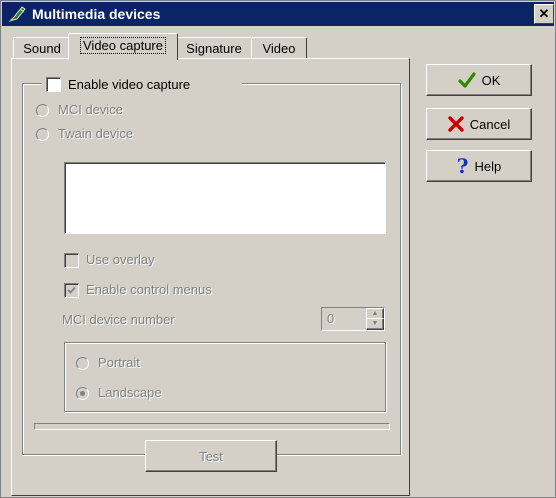 This screenshot has width=556, height=498. I want to click on enable-capture-label: Enable video capture, so click(129, 84).